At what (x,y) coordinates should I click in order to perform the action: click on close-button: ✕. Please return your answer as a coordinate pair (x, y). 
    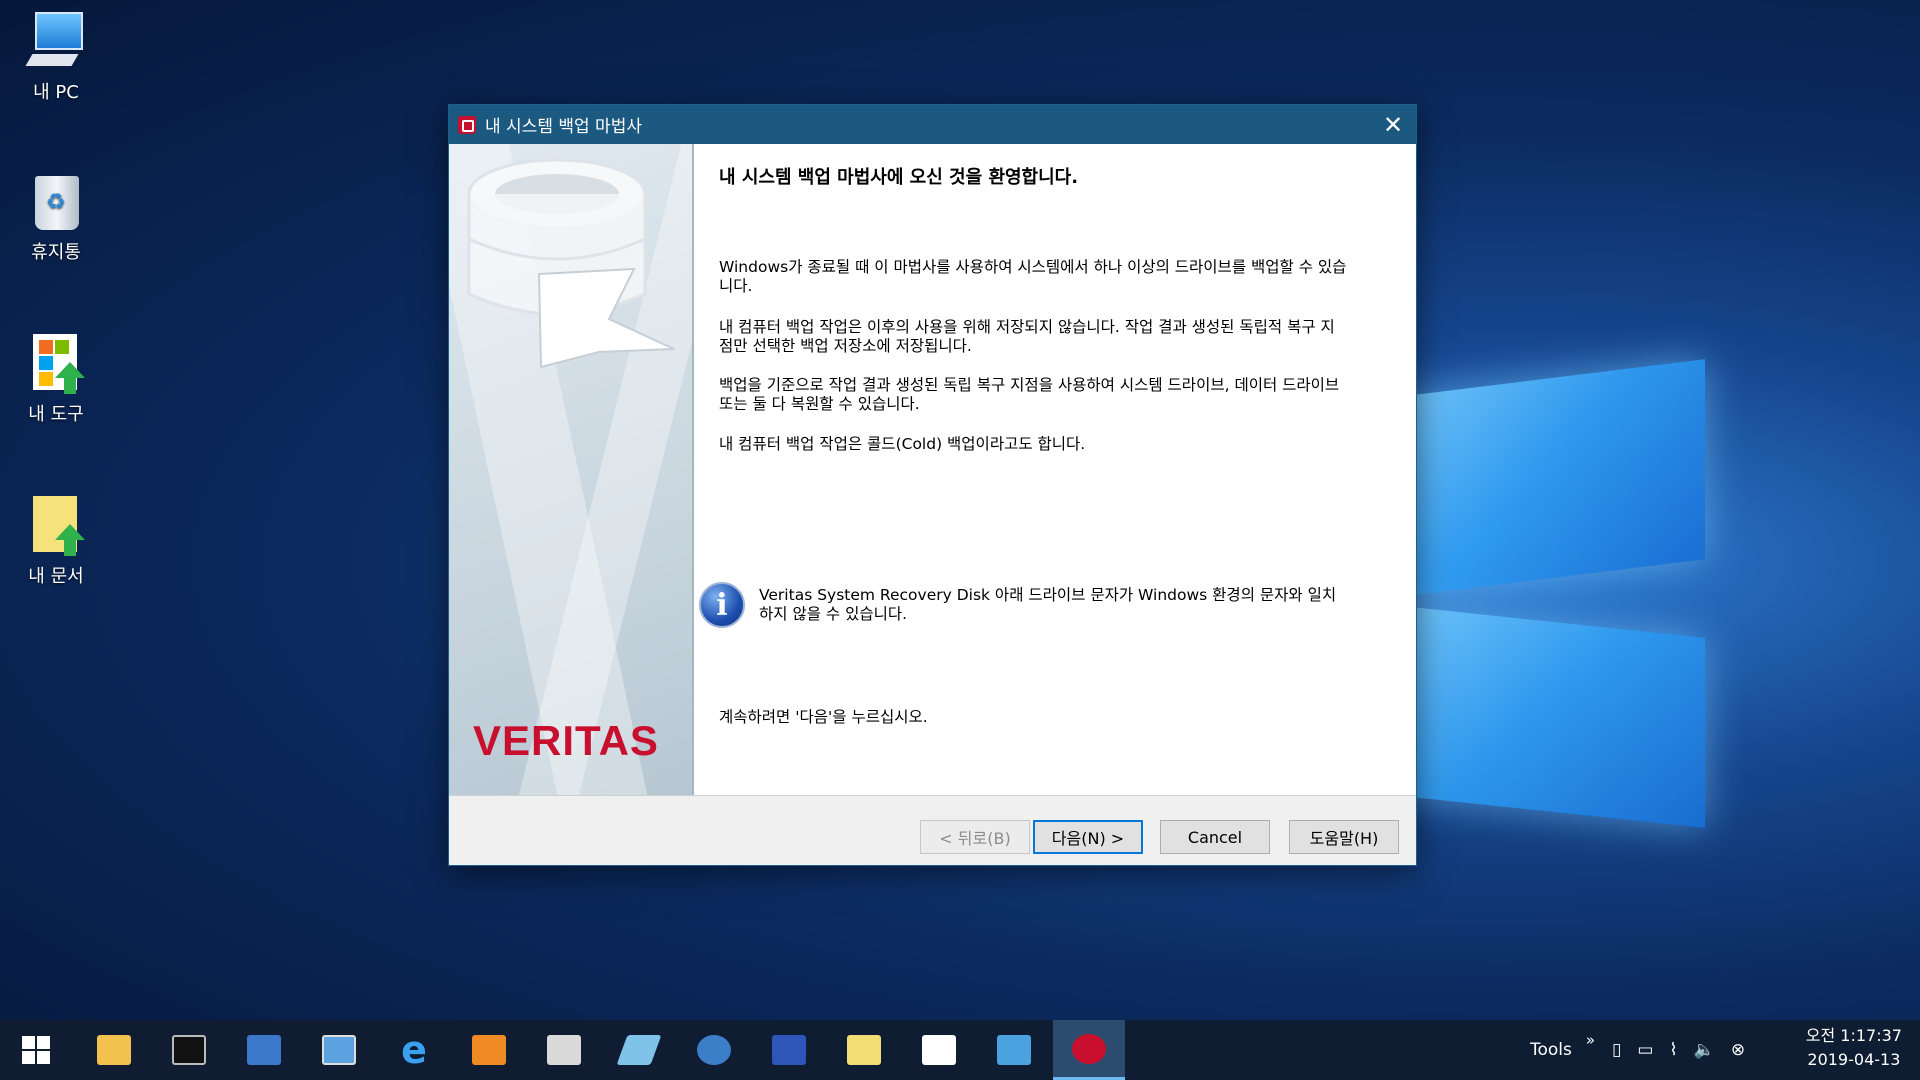
    Looking at the image, I should click on (1393, 124).